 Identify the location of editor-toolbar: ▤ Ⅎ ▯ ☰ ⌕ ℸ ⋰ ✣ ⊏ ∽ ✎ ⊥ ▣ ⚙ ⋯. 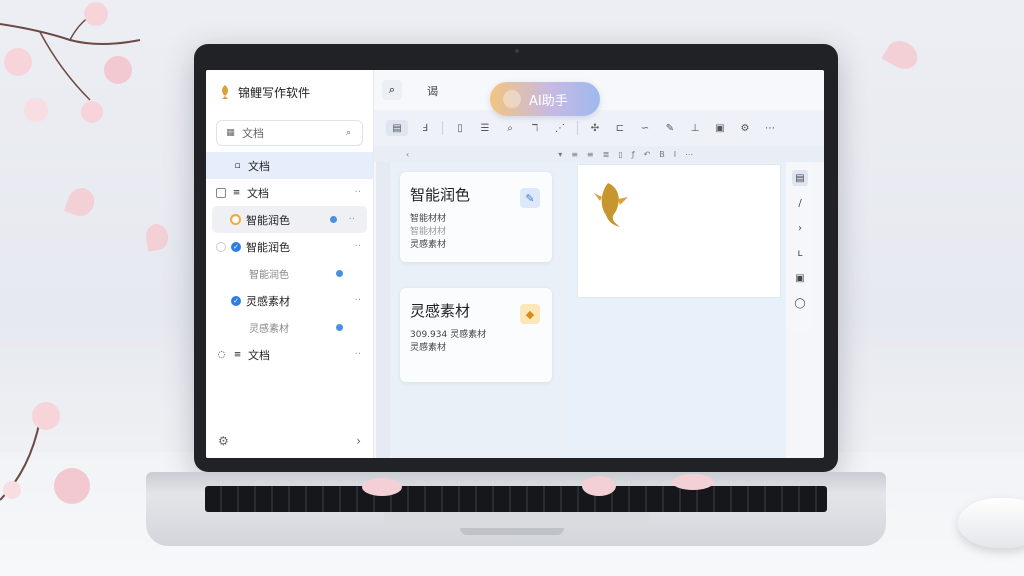
(599, 128).